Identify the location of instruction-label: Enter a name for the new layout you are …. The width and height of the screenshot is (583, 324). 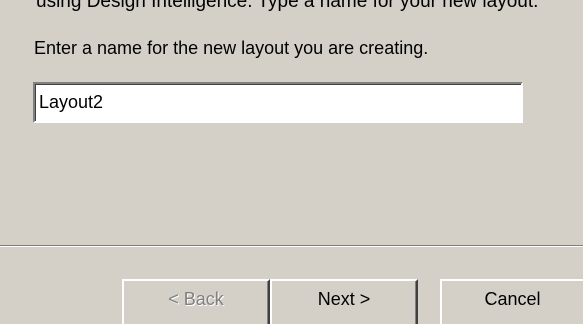
(231, 48).